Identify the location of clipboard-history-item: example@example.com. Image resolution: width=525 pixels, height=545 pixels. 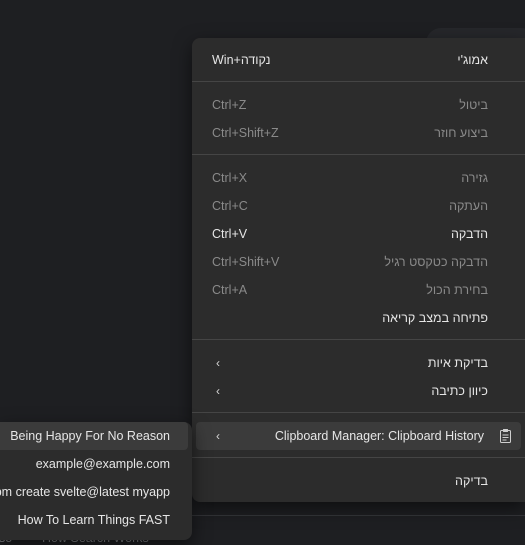
(96, 464).